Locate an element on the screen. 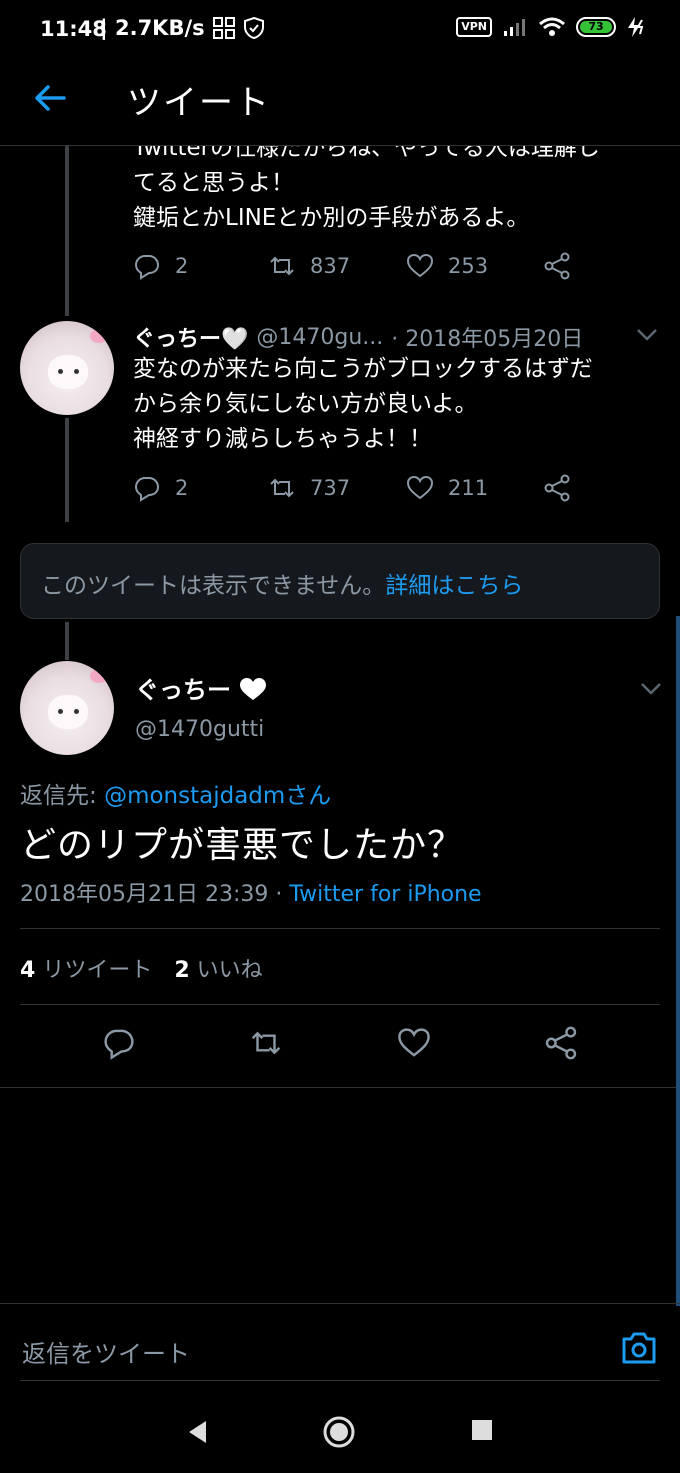 The height and width of the screenshot is (1473, 680). top-app-bar: ツイート is located at coordinates (340, 103).